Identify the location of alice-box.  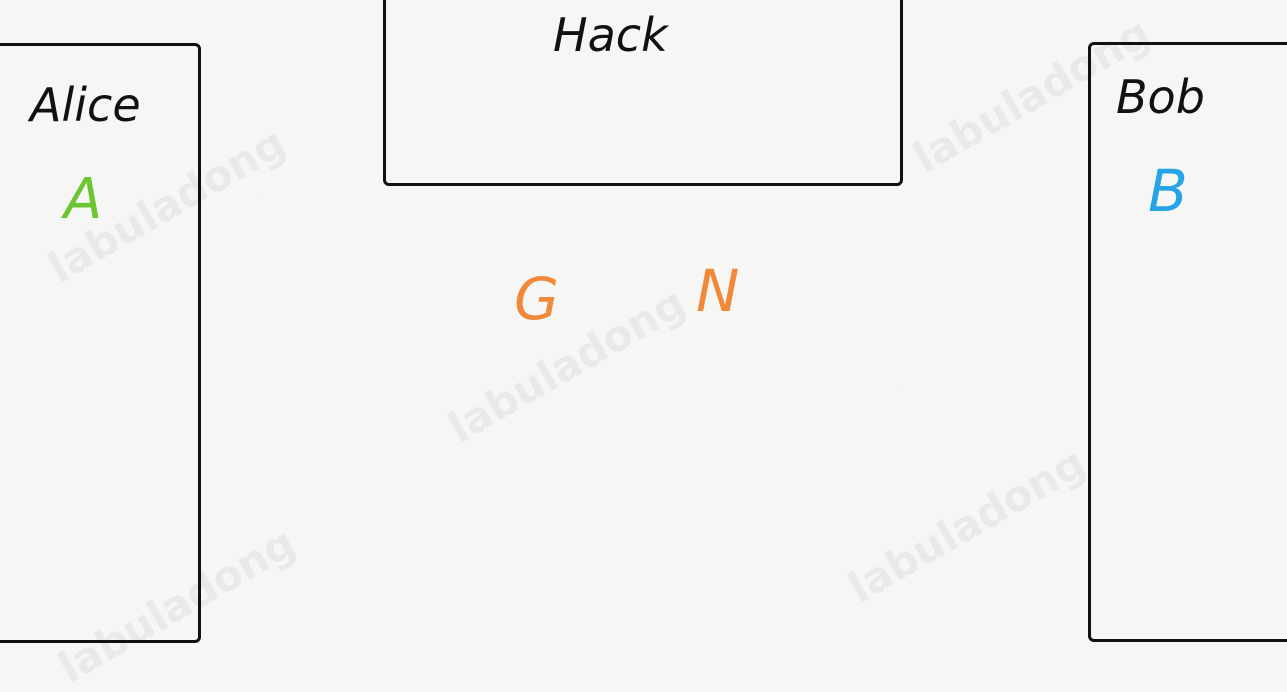
(100, 343).